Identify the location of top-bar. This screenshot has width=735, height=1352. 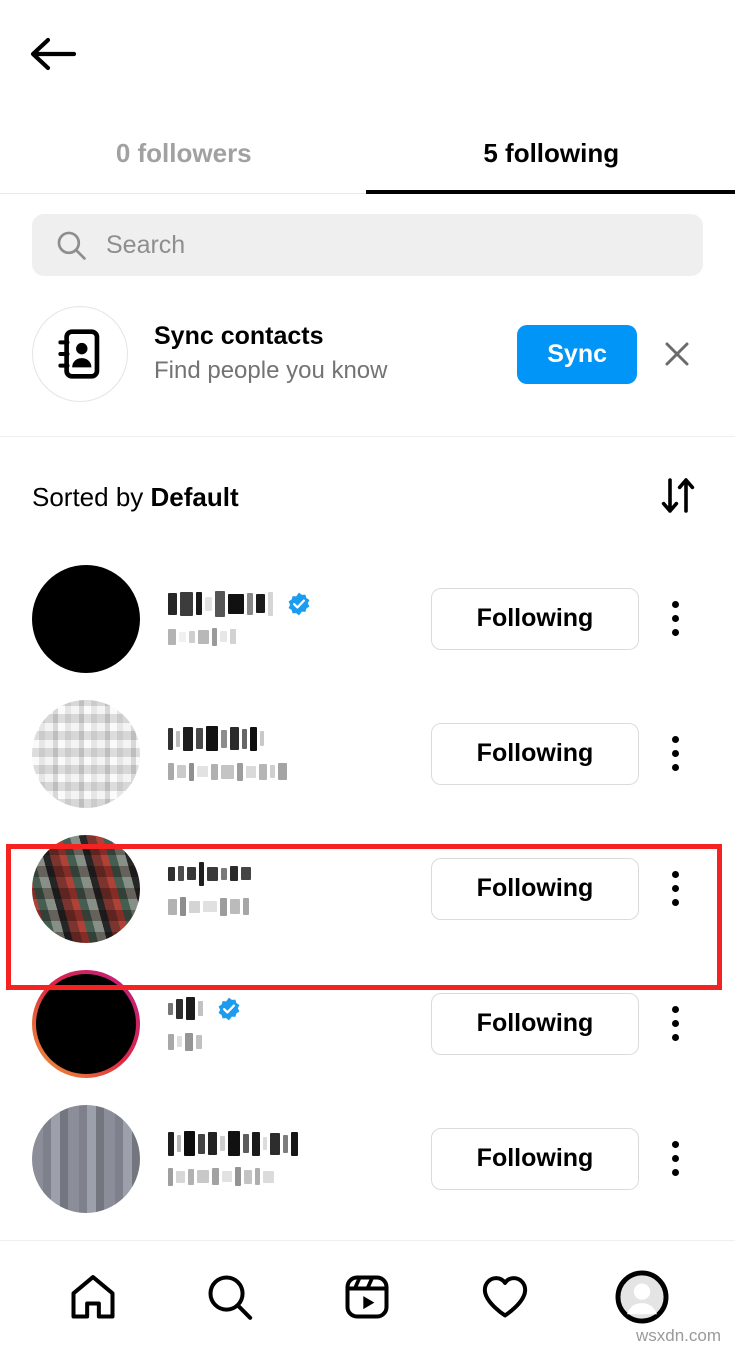
(367, 56).